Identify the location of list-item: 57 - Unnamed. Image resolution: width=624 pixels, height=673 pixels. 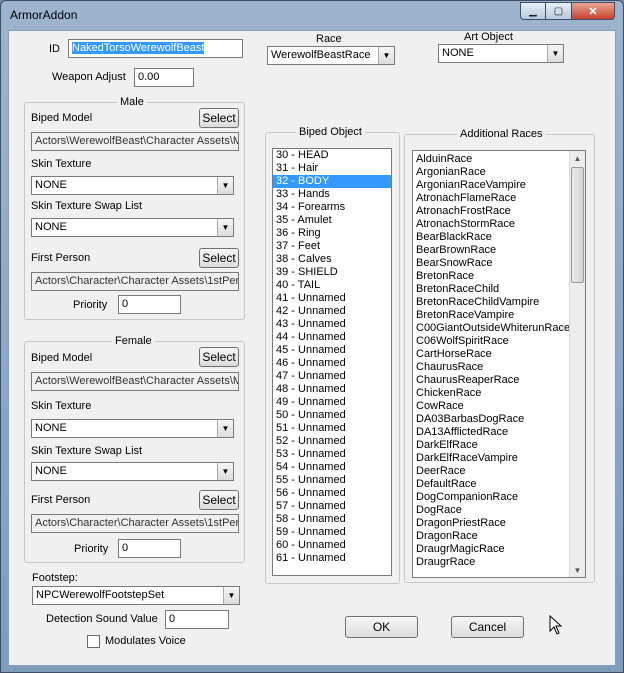
(332, 506).